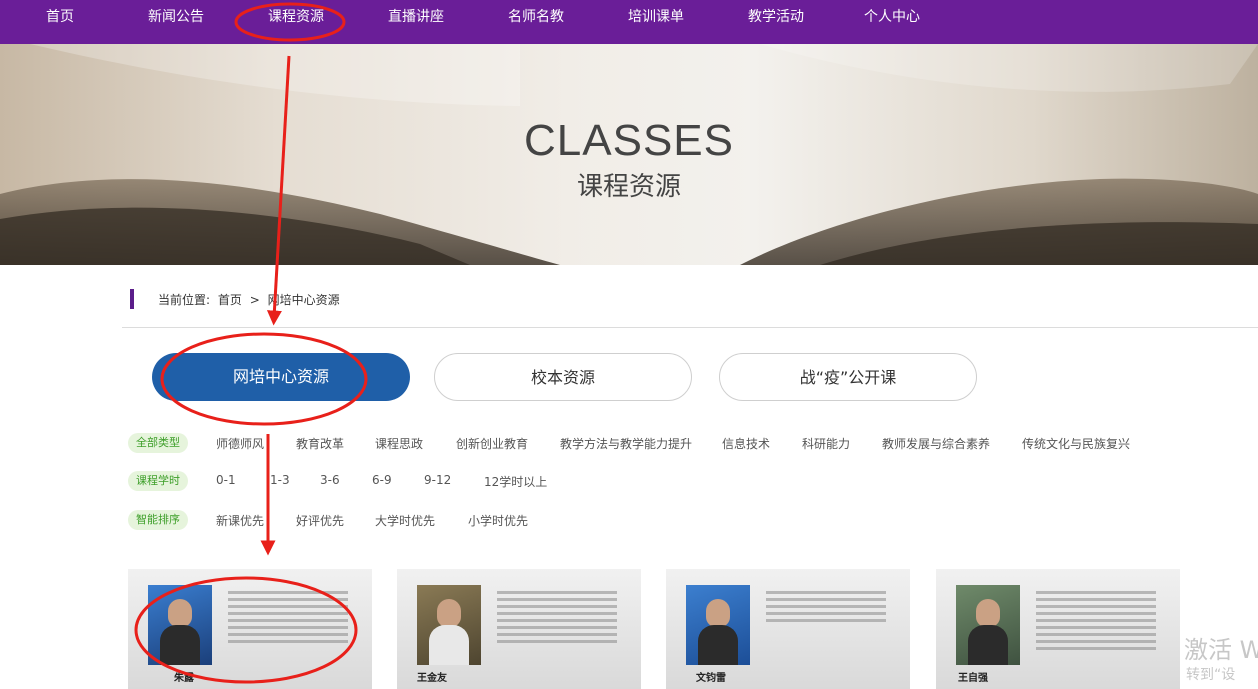 The height and width of the screenshot is (689, 1258). Describe the element at coordinates (936, 443) in the screenshot. I see `filter-option: 教师发展与综合素养` at that location.